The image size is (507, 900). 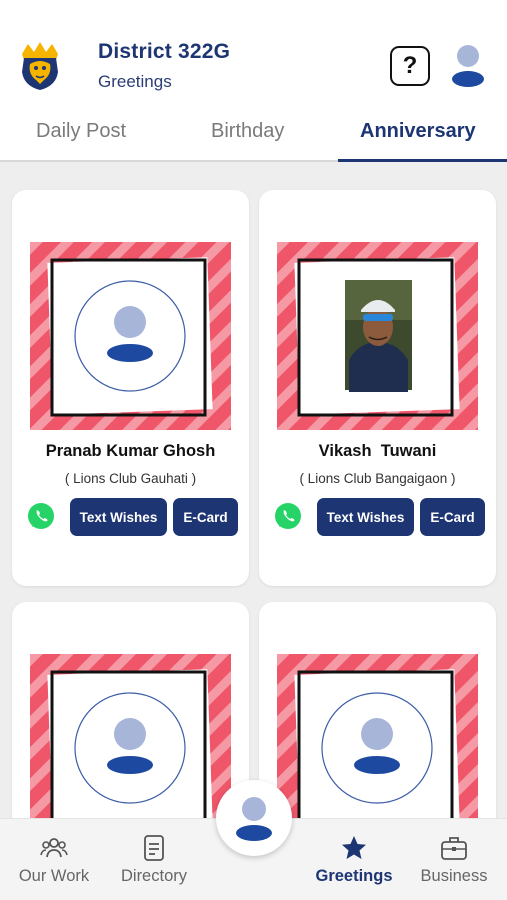 I want to click on people-icon, so click(x=54, y=848).